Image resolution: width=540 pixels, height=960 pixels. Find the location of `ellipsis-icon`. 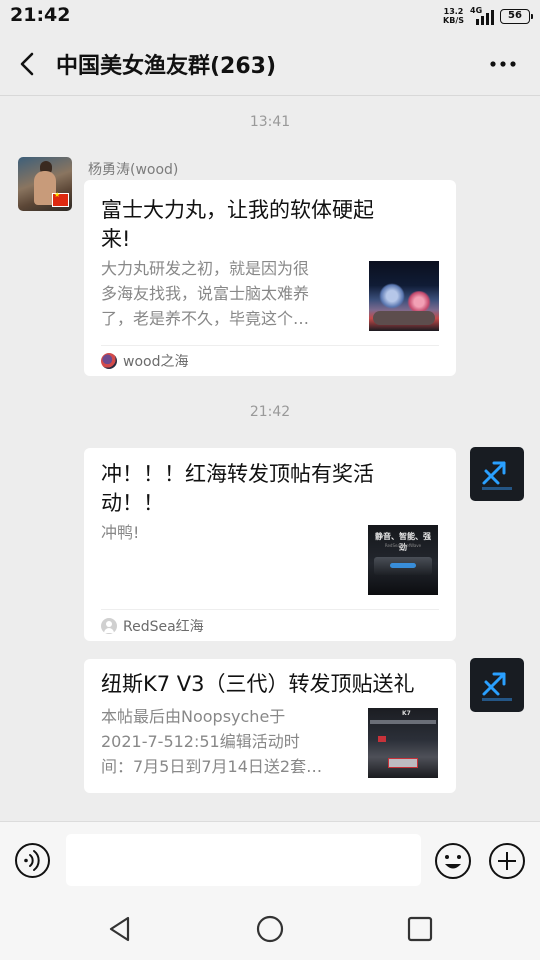

ellipsis-icon is located at coordinates (503, 64).